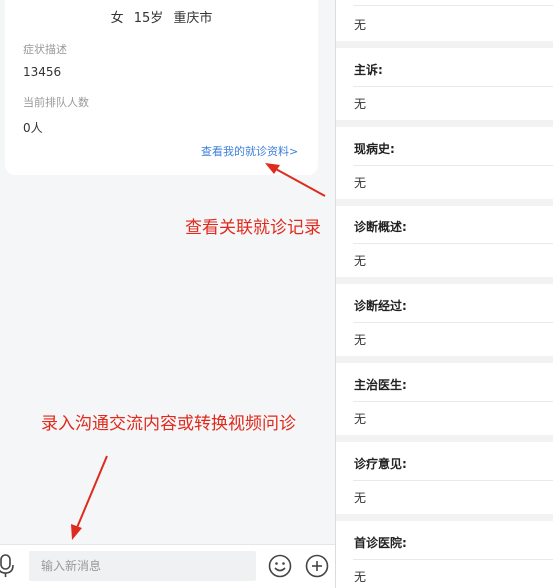  Describe the element at coordinates (360, 419) in the screenshot. I see `attending-doctor-value: 无` at that location.